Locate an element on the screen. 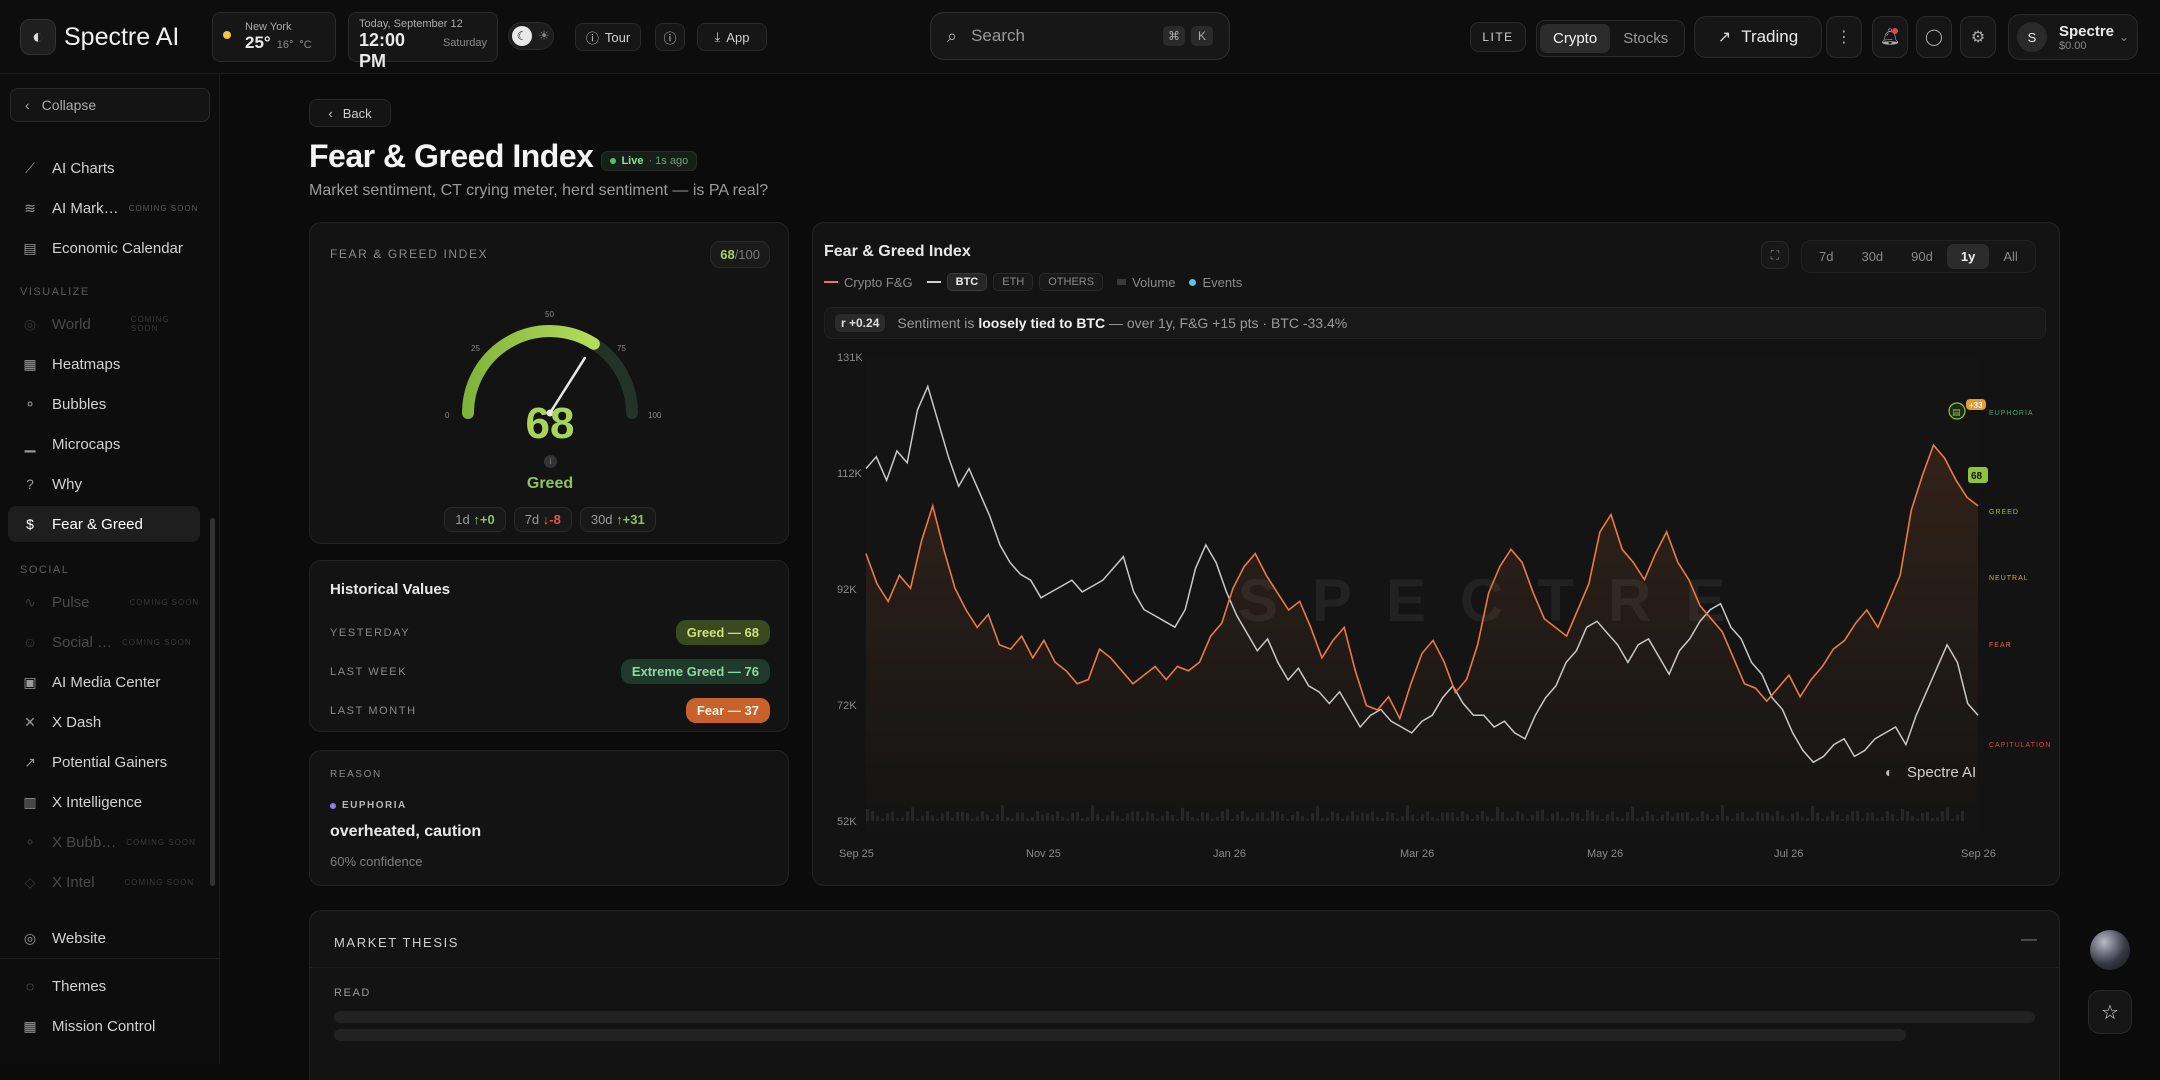  notifications-button: 🔔︎ is located at coordinates (1890, 37).